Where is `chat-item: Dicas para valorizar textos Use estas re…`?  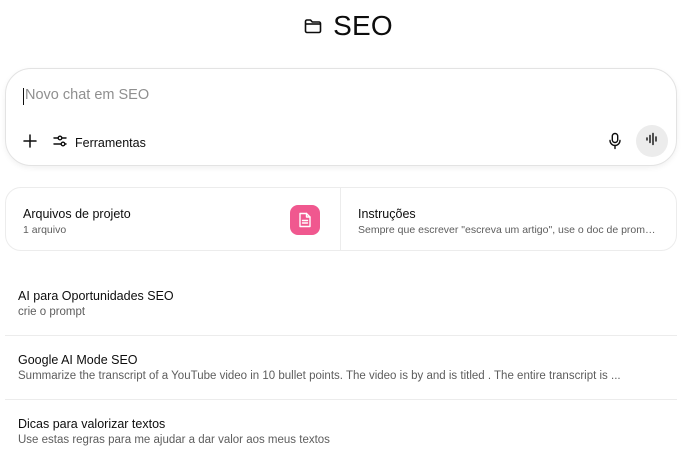
chat-item: Dicas para valorizar textos Use estas re… is located at coordinates (341, 430).